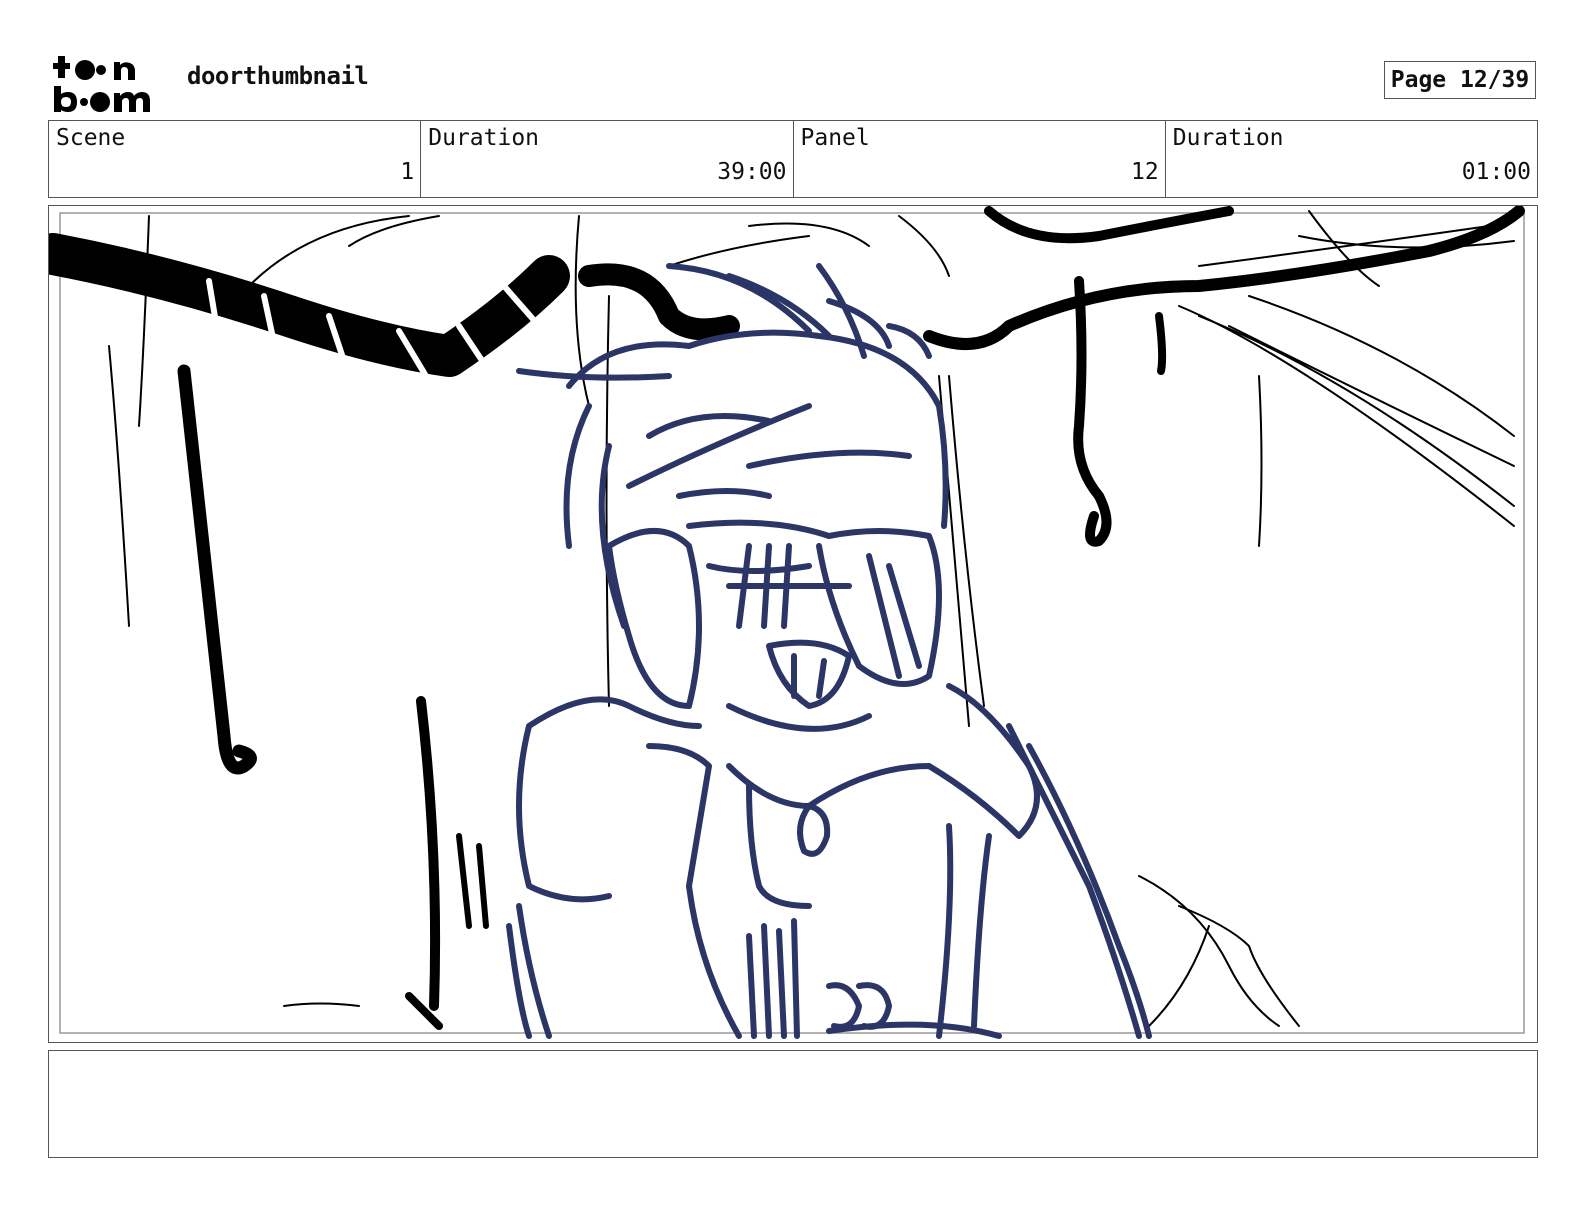  Describe the element at coordinates (1351, 159) in the screenshot. I see `panel-duration-cell: Duration 01:00` at that location.